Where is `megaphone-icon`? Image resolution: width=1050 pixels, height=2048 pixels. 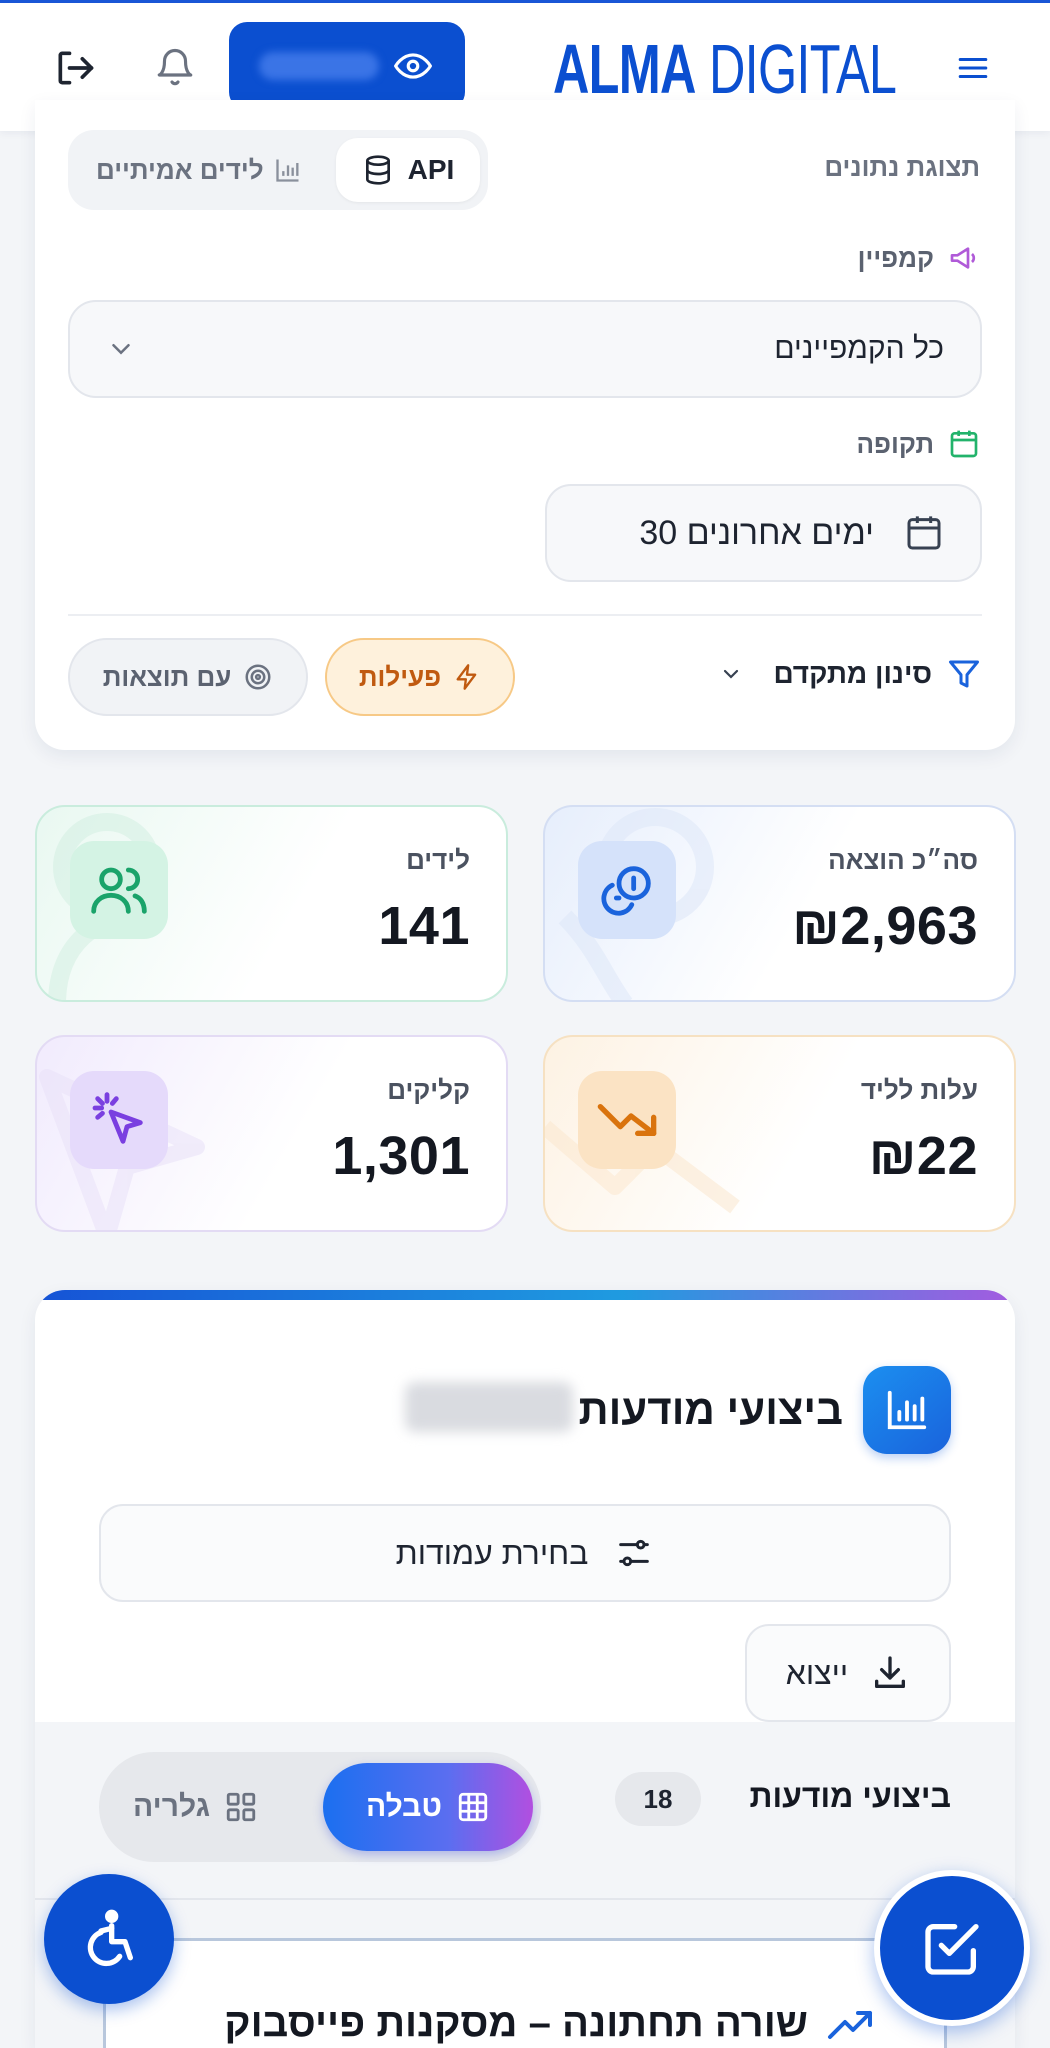
megaphone-icon is located at coordinates (963, 258).